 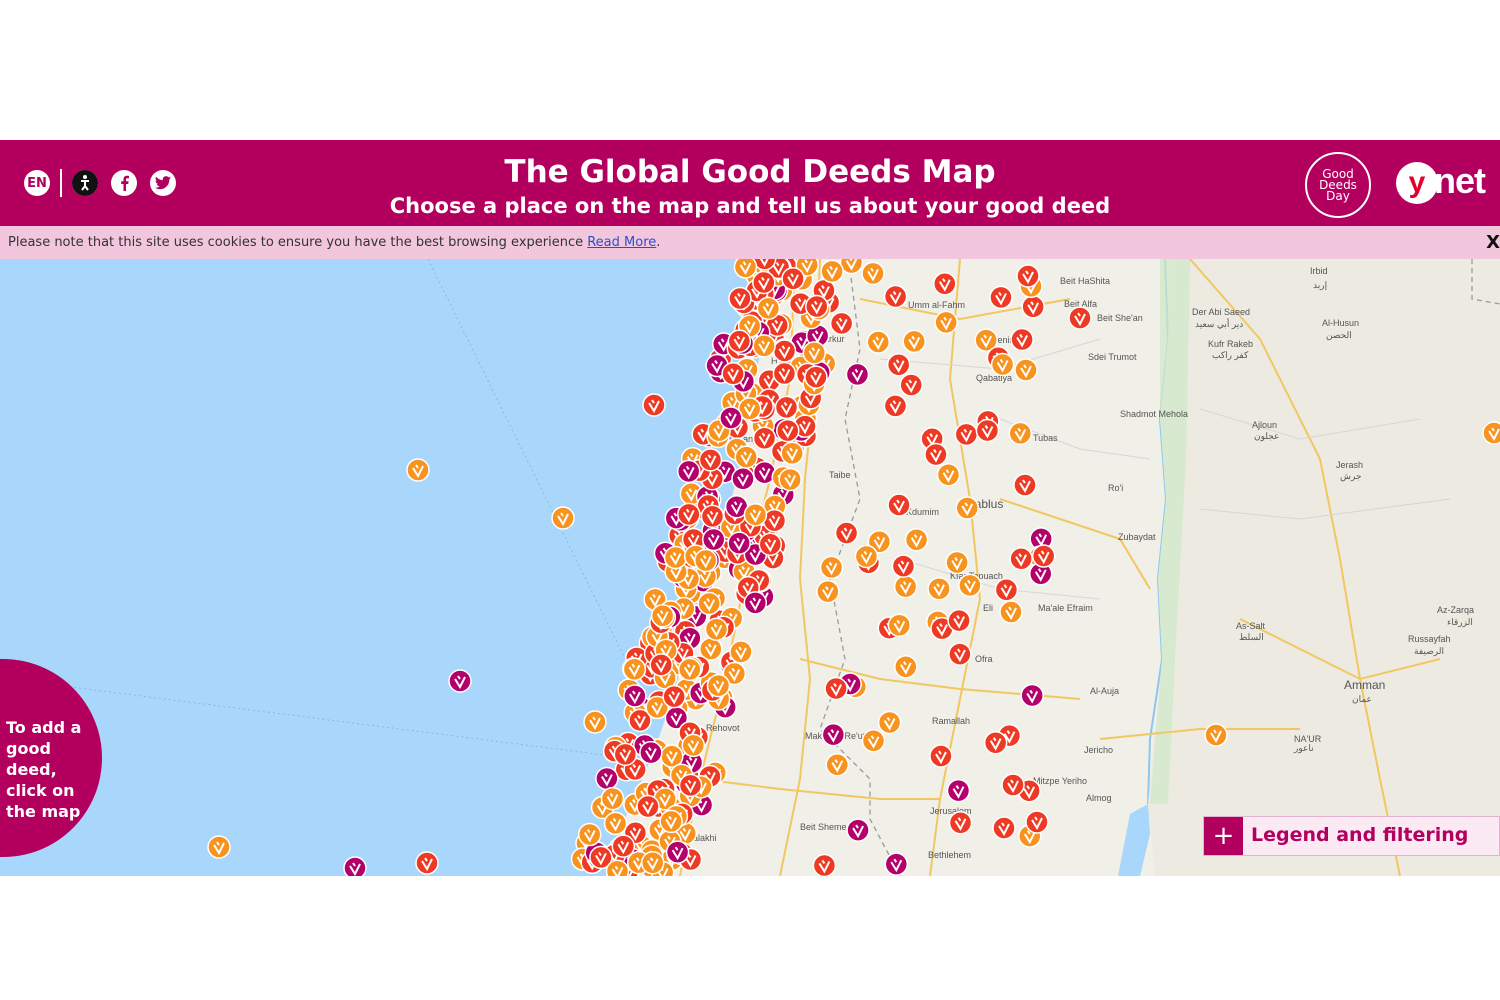 I want to click on cookie-close-button: X, so click(x=1493, y=242).